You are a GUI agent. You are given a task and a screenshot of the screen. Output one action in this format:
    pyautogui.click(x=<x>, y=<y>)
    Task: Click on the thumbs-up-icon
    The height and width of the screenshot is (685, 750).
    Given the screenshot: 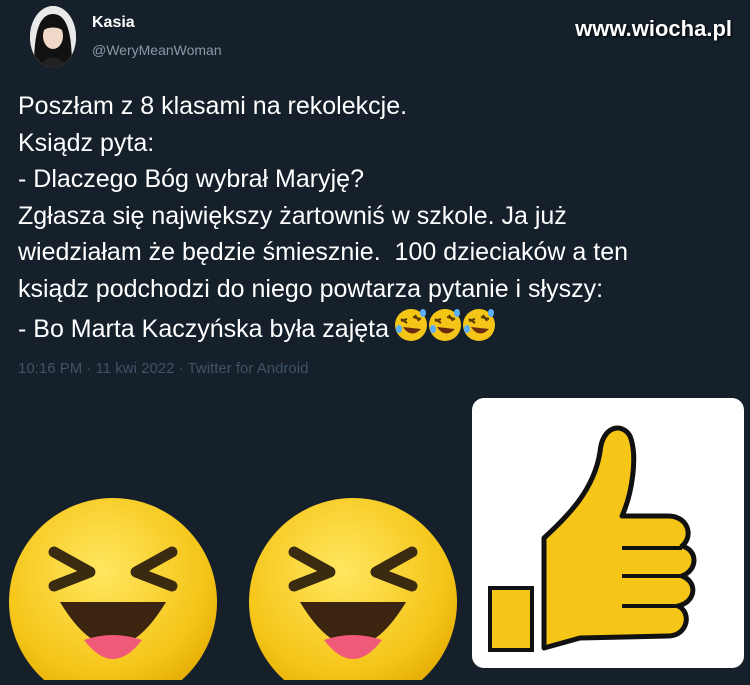 What is the action you would take?
    pyautogui.click(x=592, y=538)
    